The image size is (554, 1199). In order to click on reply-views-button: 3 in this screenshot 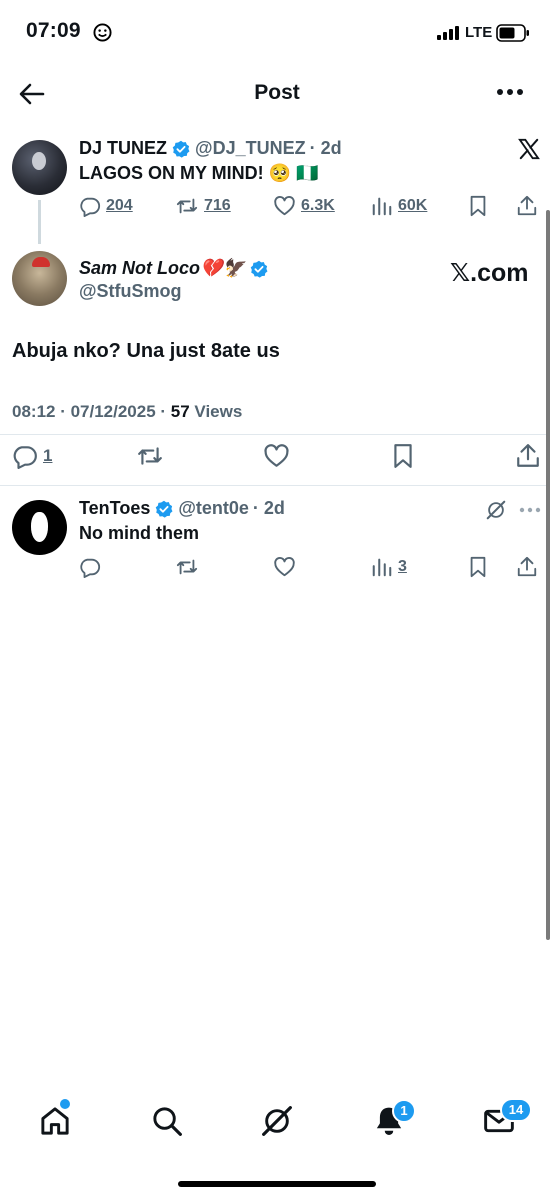, I will do `click(389, 567)`.